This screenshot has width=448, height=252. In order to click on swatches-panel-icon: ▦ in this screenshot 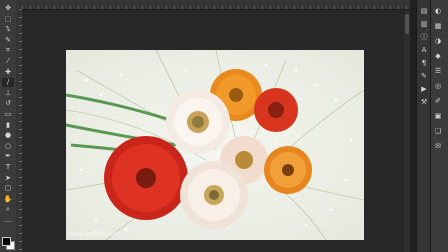, I will do `click(438, 25)`.